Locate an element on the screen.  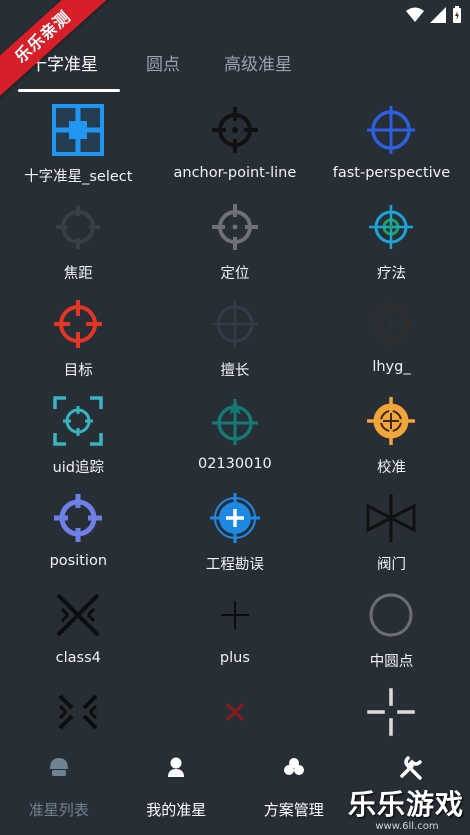
crosshair-item: 02130010 is located at coordinates (235, 435).